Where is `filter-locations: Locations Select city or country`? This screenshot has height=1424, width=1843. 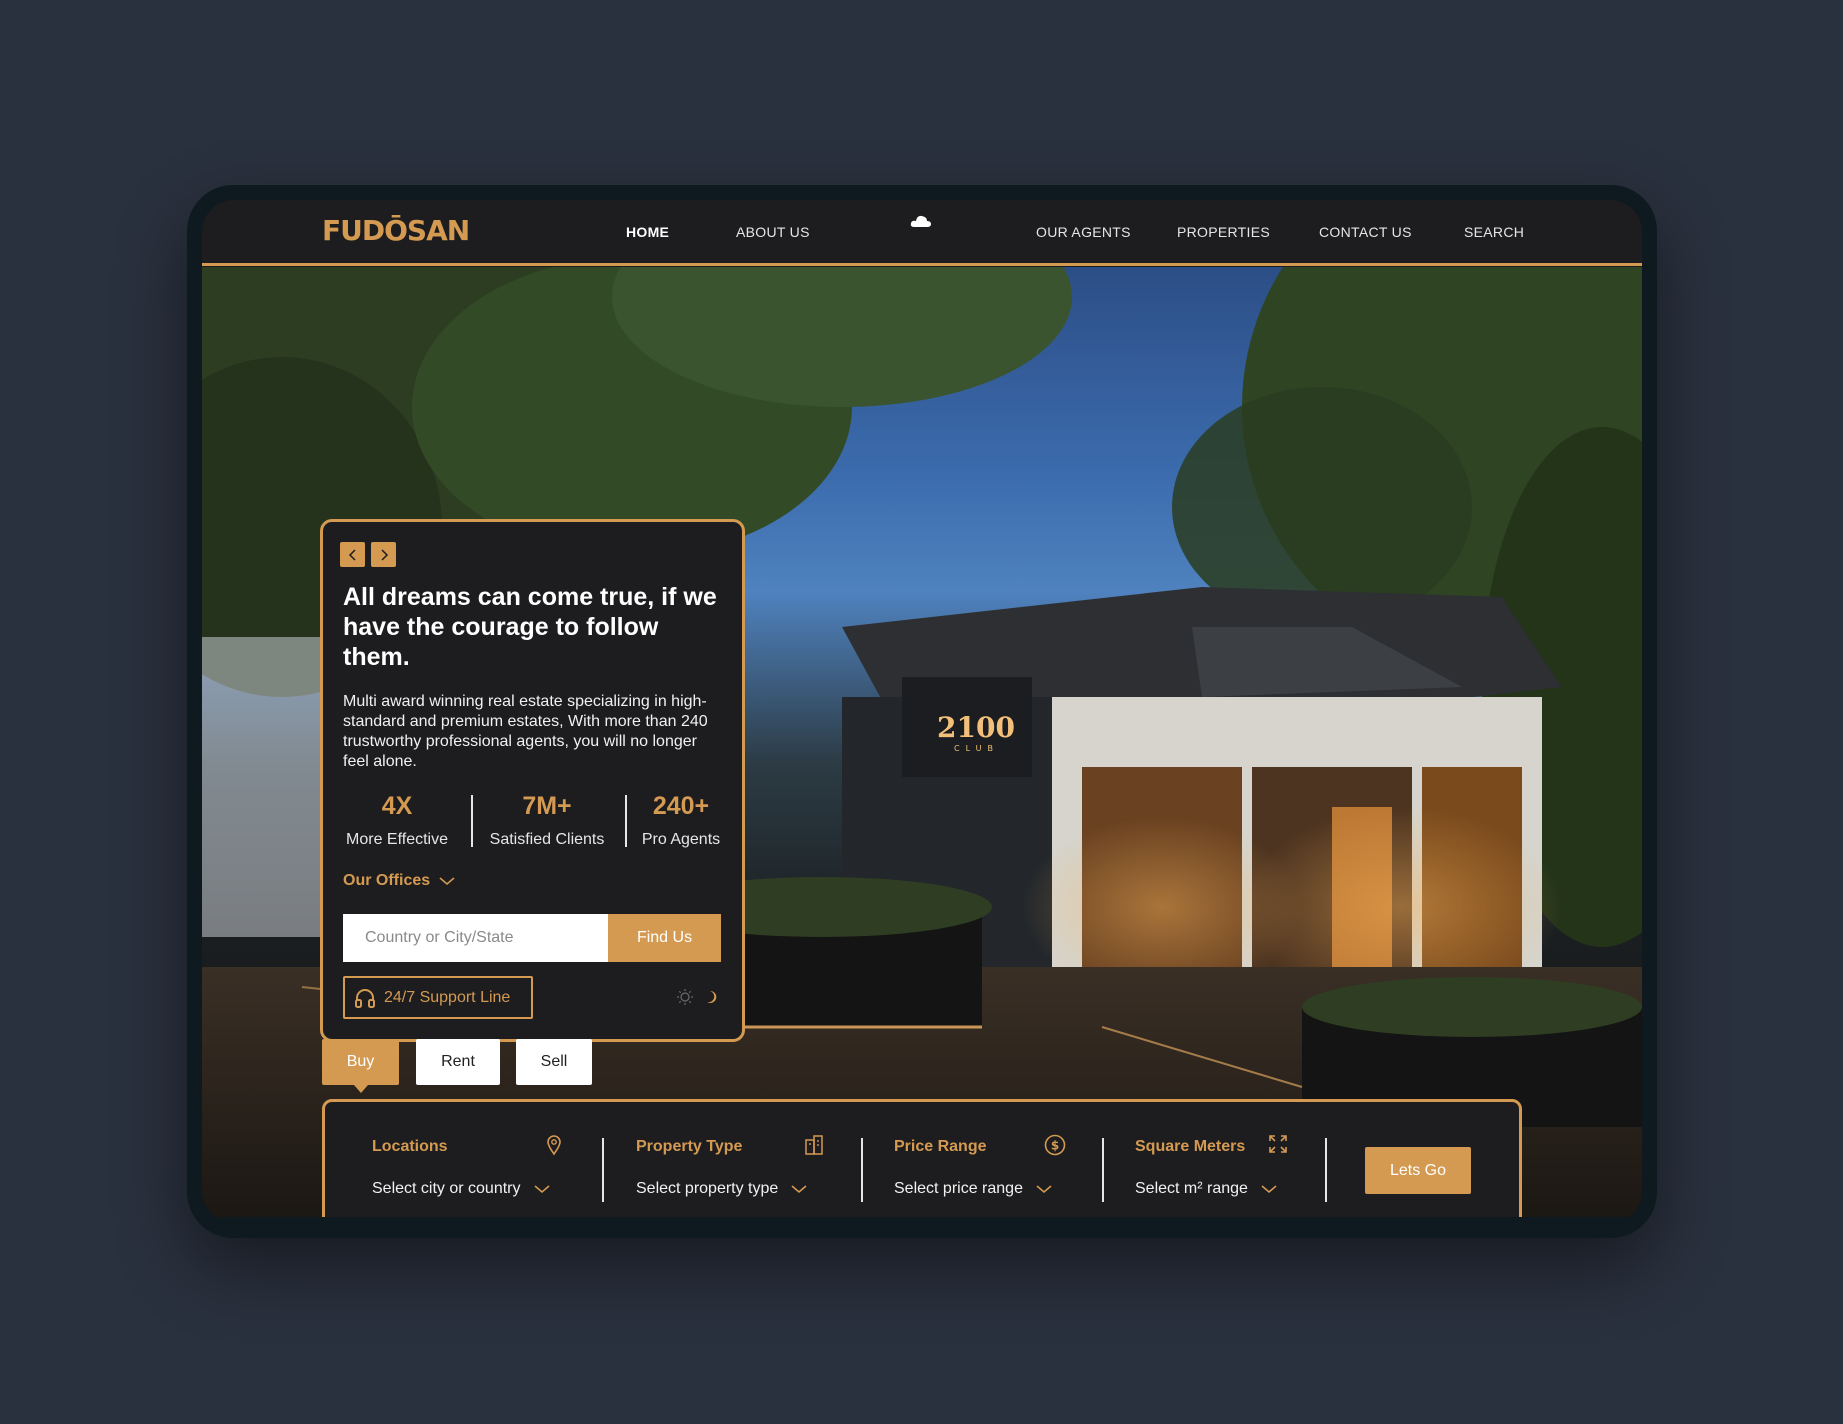 filter-locations: Locations Select city or country is located at coordinates (467, 1166).